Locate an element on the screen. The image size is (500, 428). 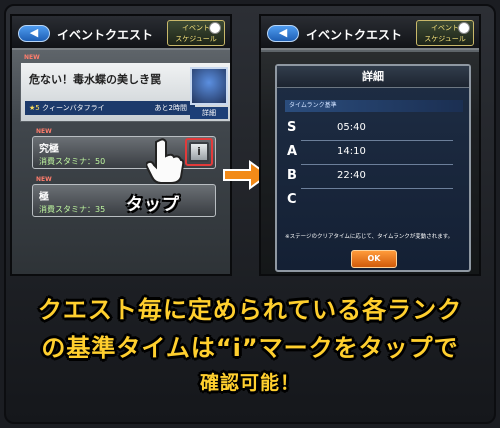
quest-name: 極 is located at coordinates (44, 197).